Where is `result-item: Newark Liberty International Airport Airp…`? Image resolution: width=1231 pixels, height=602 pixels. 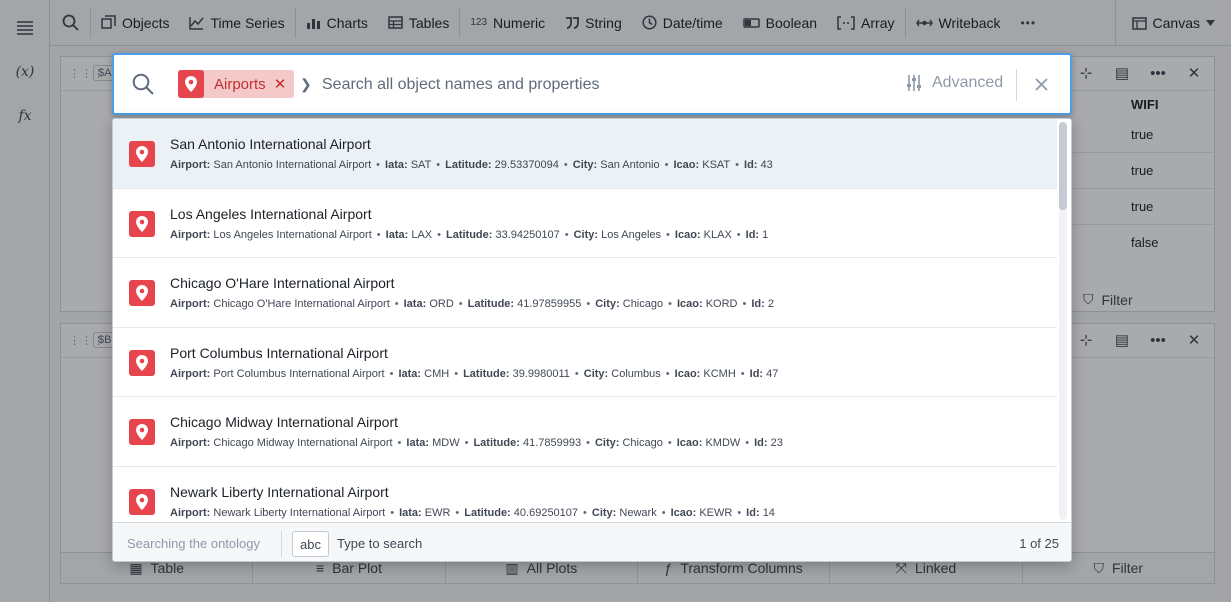
result-item: Newark Liberty International Airport Airp… is located at coordinates (585, 494).